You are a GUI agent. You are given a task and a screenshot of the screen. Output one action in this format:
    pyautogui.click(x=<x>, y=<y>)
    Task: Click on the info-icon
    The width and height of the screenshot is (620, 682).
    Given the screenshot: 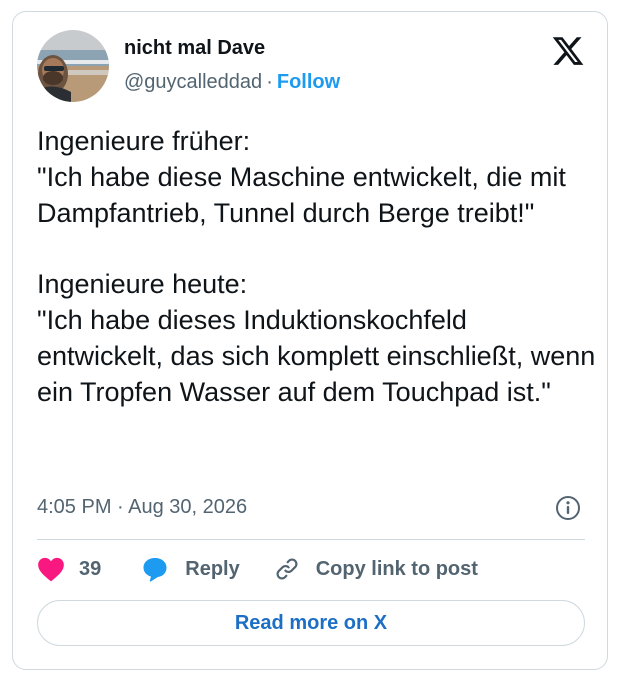 What is the action you would take?
    pyautogui.click(x=568, y=508)
    